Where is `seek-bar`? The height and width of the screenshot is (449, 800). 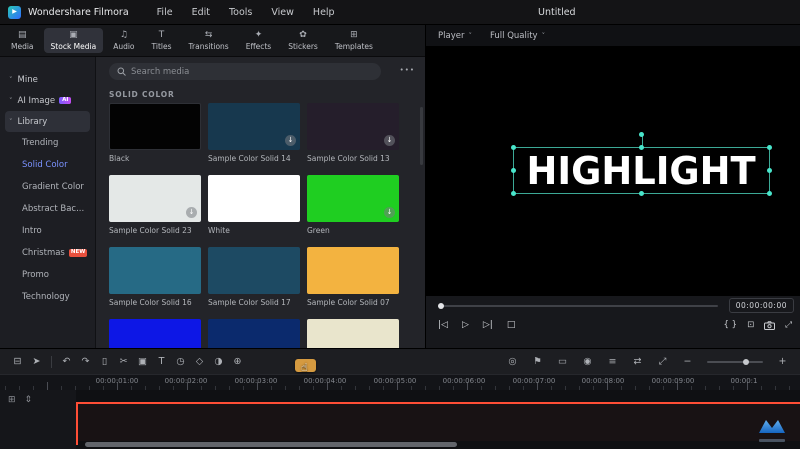
seek-bar is located at coordinates (578, 306).